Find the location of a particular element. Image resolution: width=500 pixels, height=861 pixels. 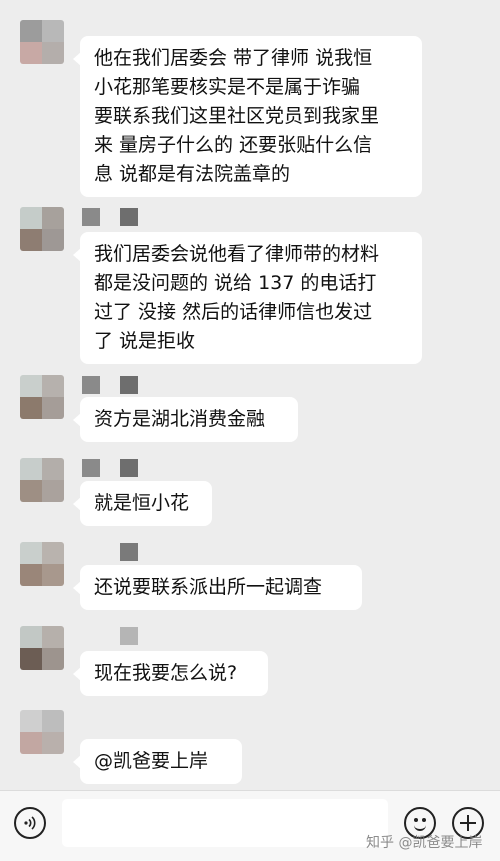

message-bubble: 资方是湖北消费金融 is located at coordinates (185, 419).